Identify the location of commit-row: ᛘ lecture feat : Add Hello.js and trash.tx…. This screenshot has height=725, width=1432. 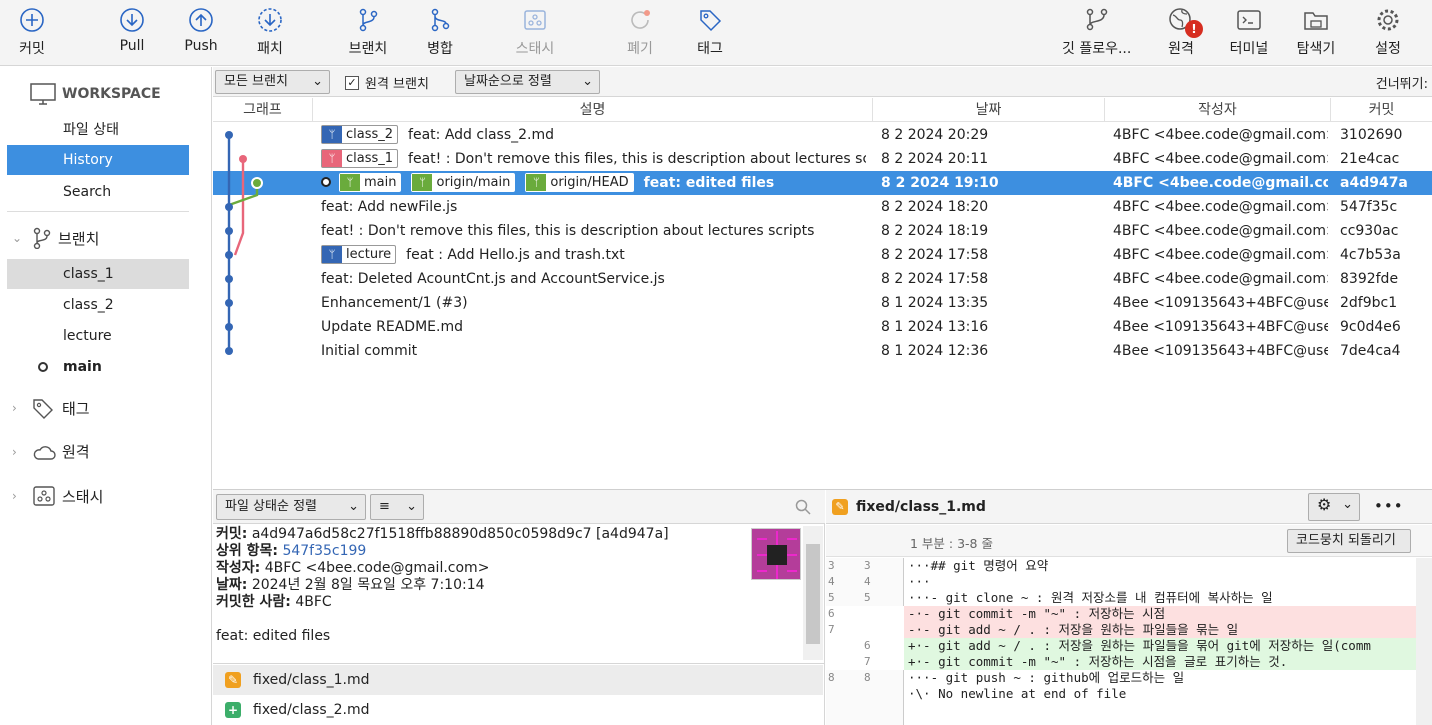
(822, 255).